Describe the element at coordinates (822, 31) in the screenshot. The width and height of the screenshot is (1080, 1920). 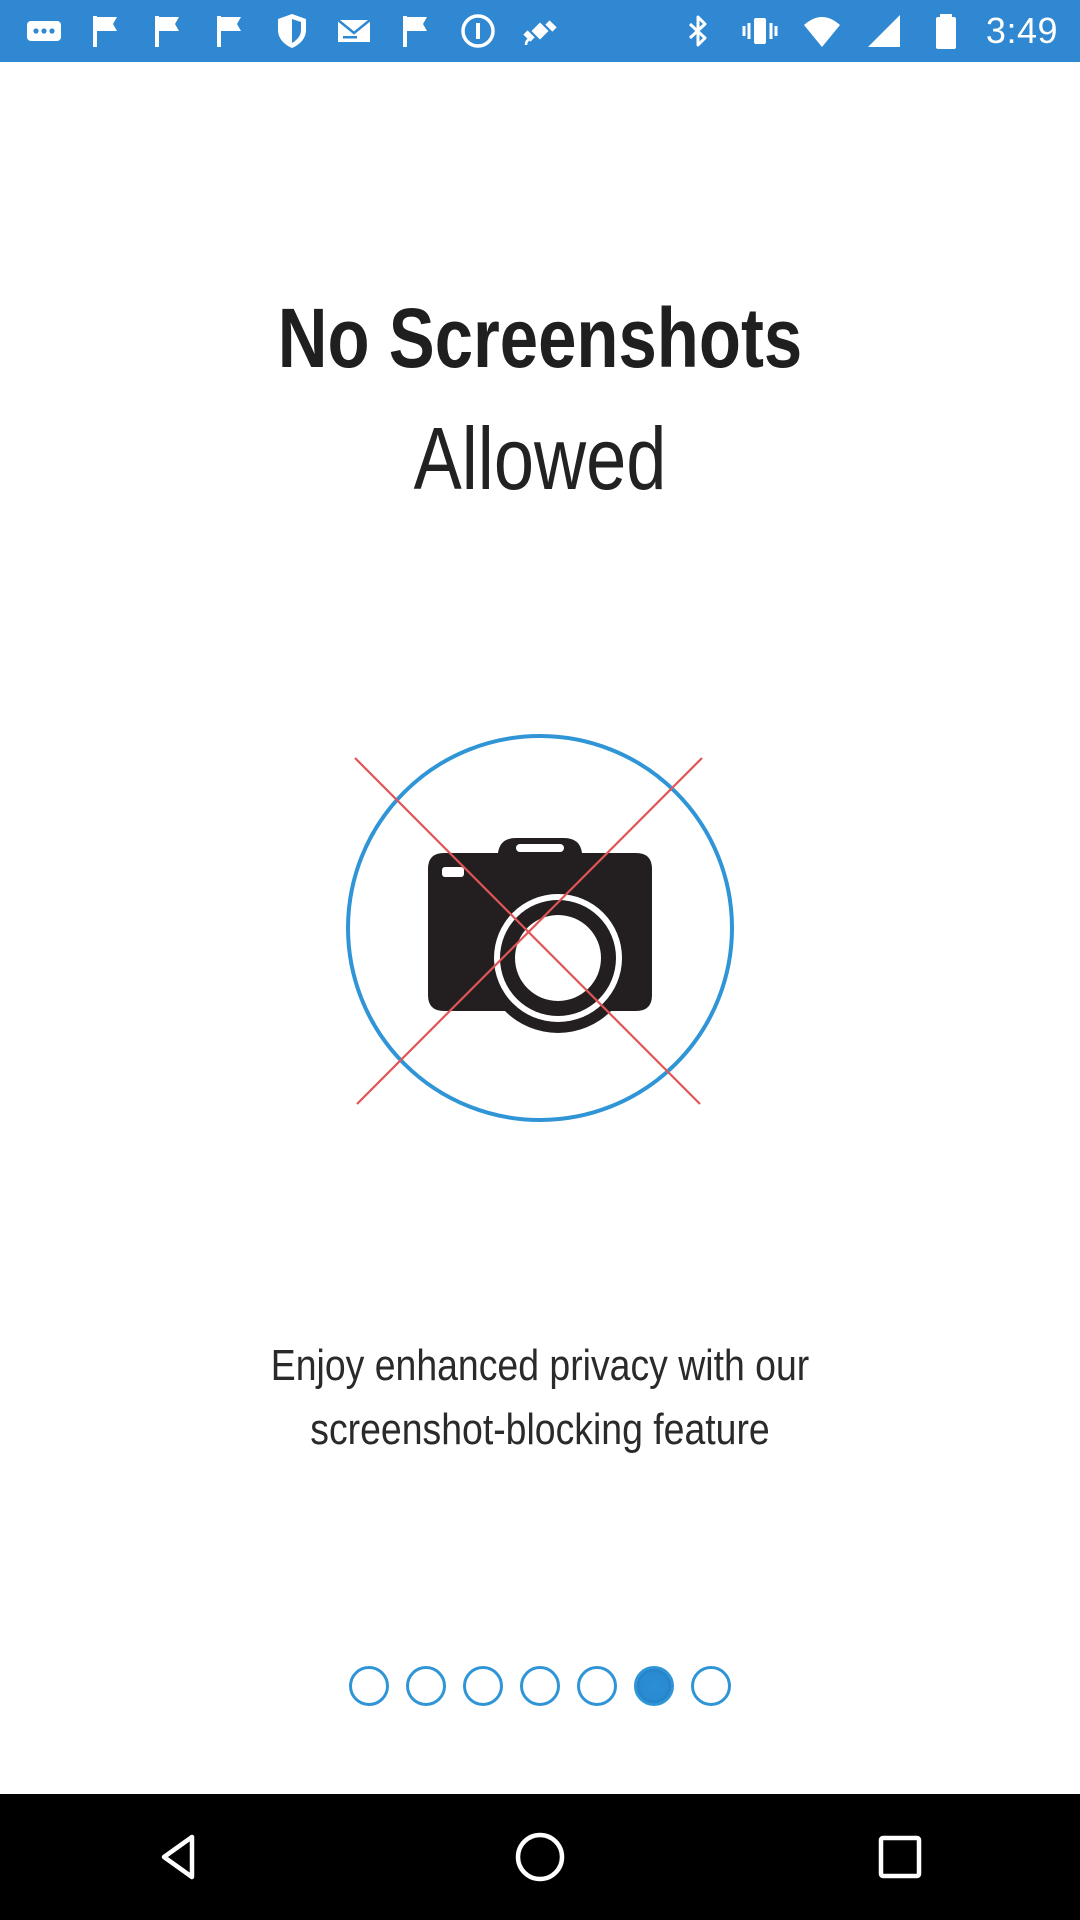
I see `wifi-icon` at that location.